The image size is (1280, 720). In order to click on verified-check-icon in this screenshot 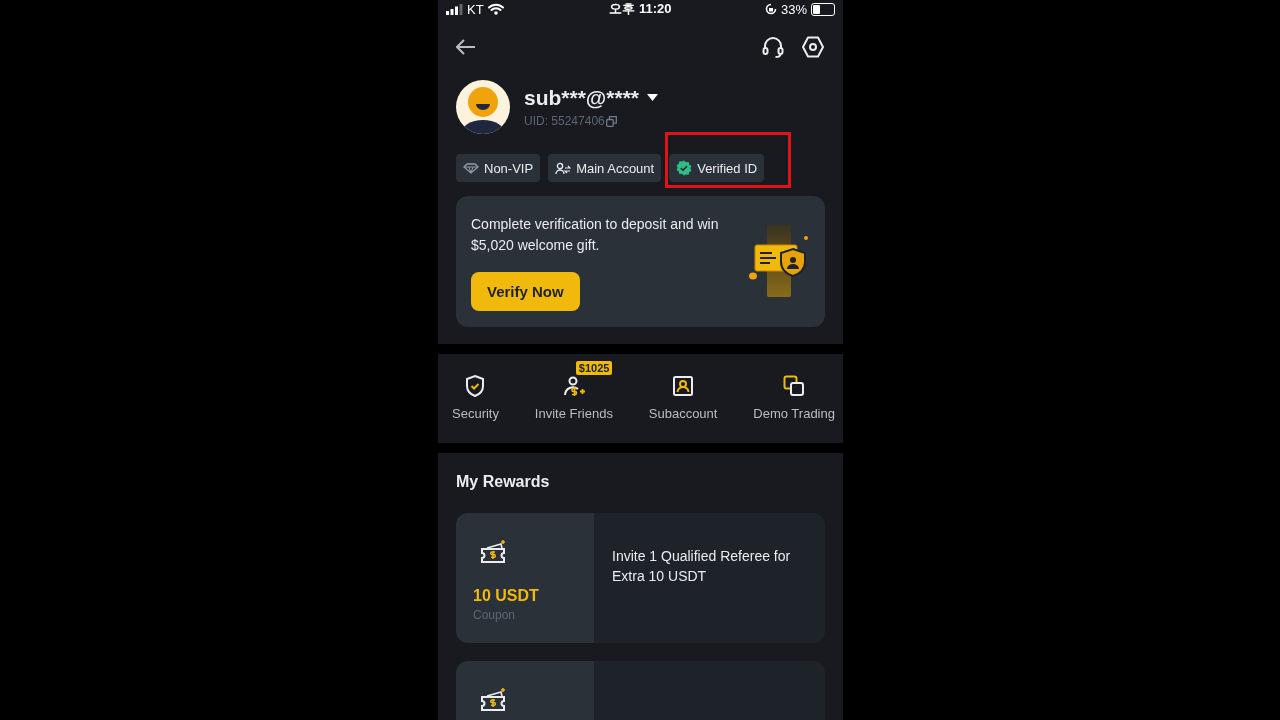, I will do `click(684, 168)`.